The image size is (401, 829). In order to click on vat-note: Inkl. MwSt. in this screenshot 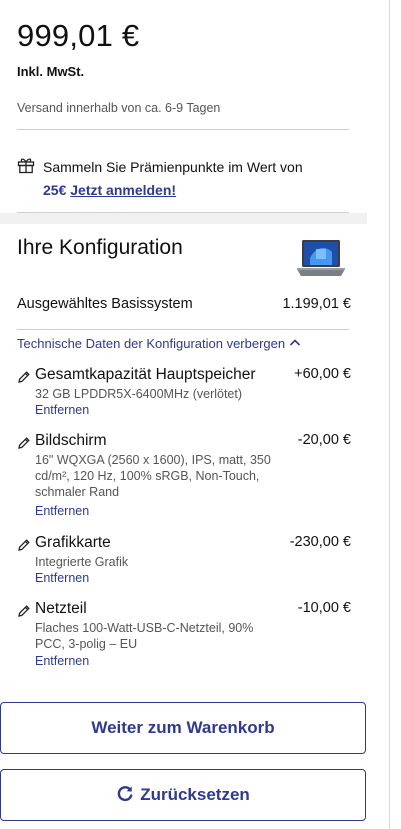, I will do `click(51, 71)`.